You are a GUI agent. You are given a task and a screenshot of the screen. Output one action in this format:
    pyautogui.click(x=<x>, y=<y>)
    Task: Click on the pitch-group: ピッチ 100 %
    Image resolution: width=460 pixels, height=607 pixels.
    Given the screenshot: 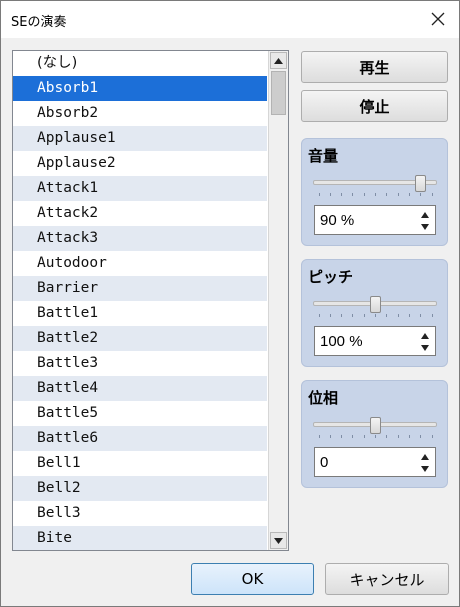 What is the action you would take?
    pyautogui.click(x=374, y=313)
    